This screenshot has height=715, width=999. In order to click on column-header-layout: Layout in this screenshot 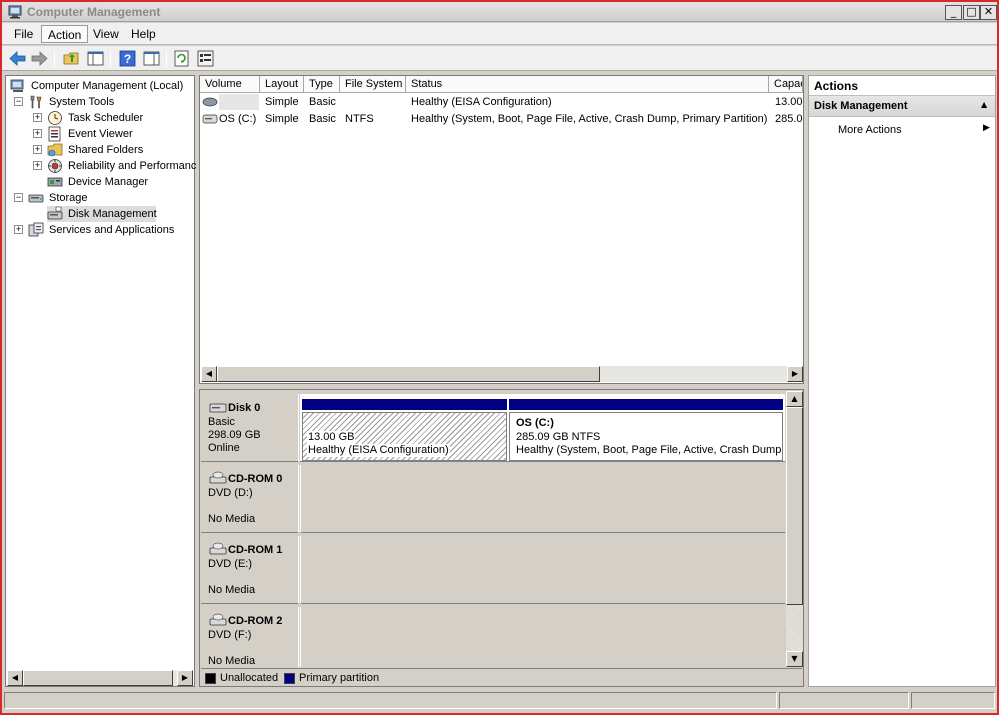, I will do `click(282, 84)`.